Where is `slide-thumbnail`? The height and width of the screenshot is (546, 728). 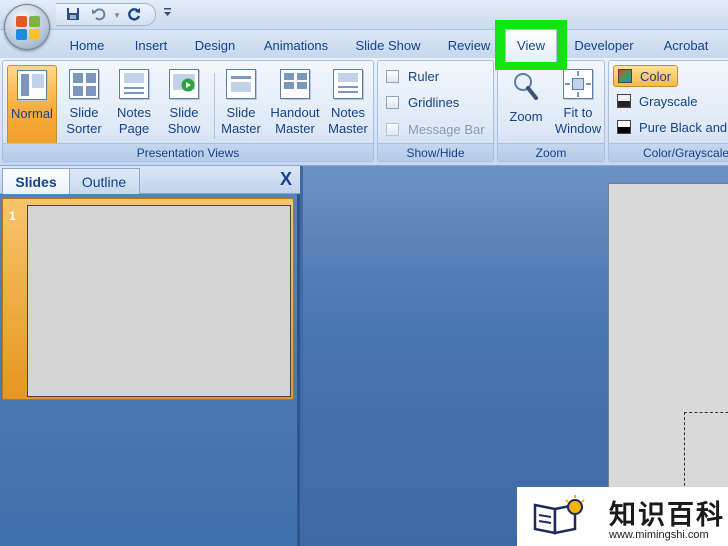
slide-thumbnail is located at coordinates (159, 301).